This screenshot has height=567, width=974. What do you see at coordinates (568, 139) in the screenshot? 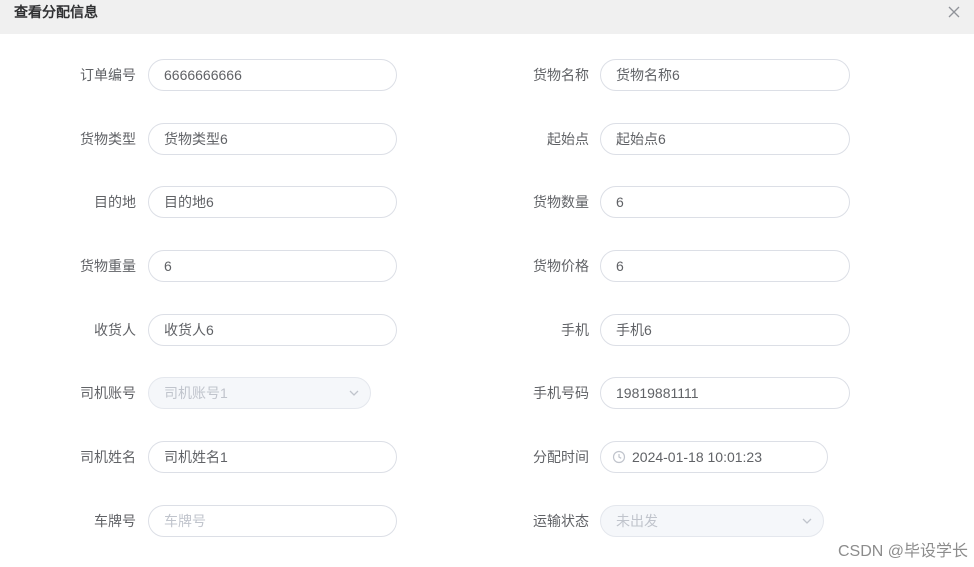
I see `origin-label: 起始点` at bounding box center [568, 139].